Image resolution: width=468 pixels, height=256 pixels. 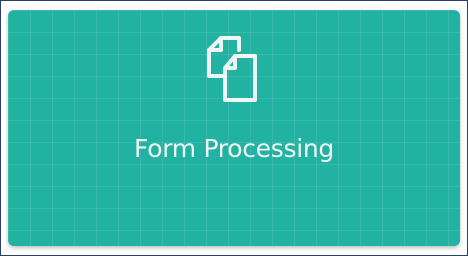 What do you see at coordinates (234, 68) in the screenshot?
I see `documents-icon` at bounding box center [234, 68].